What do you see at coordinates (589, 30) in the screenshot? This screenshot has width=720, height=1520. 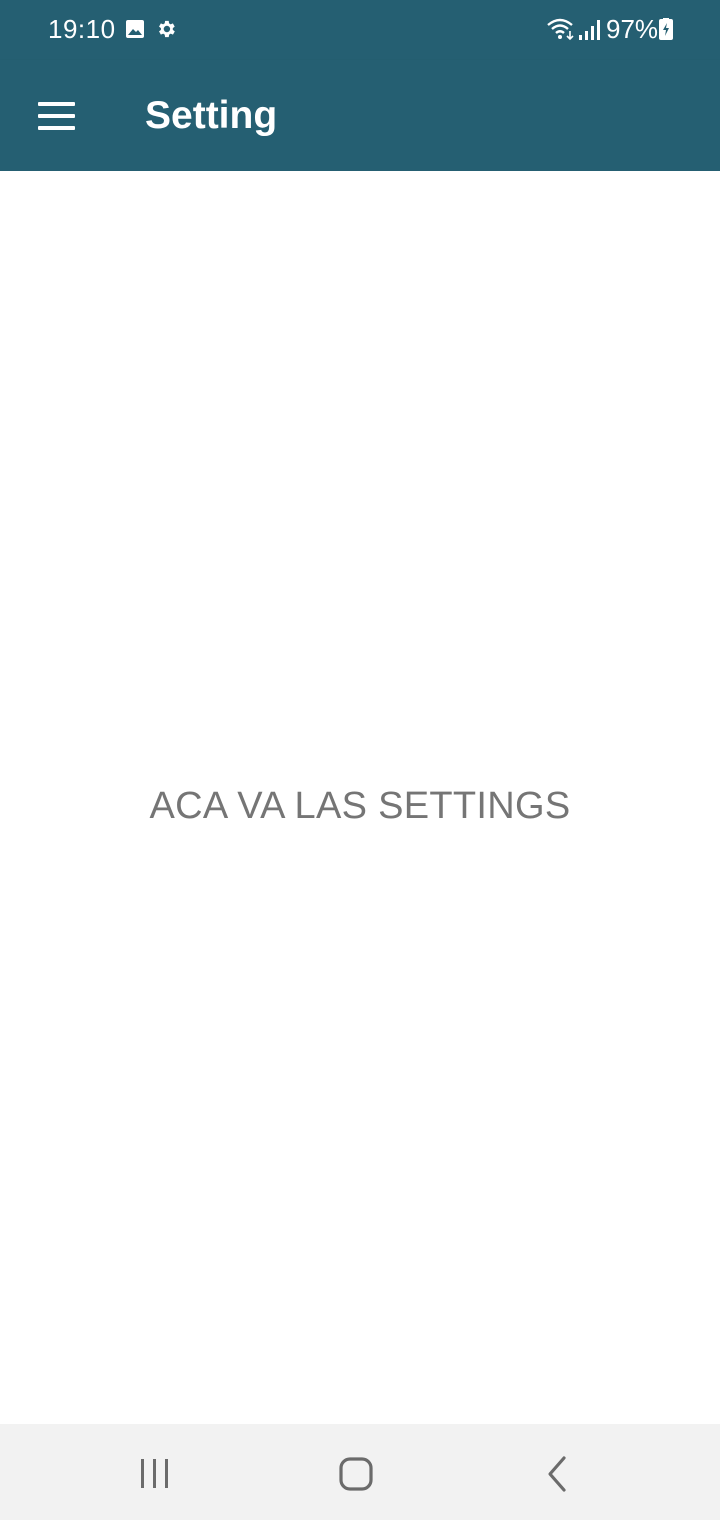 I see `signal-icon` at bounding box center [589, 30].